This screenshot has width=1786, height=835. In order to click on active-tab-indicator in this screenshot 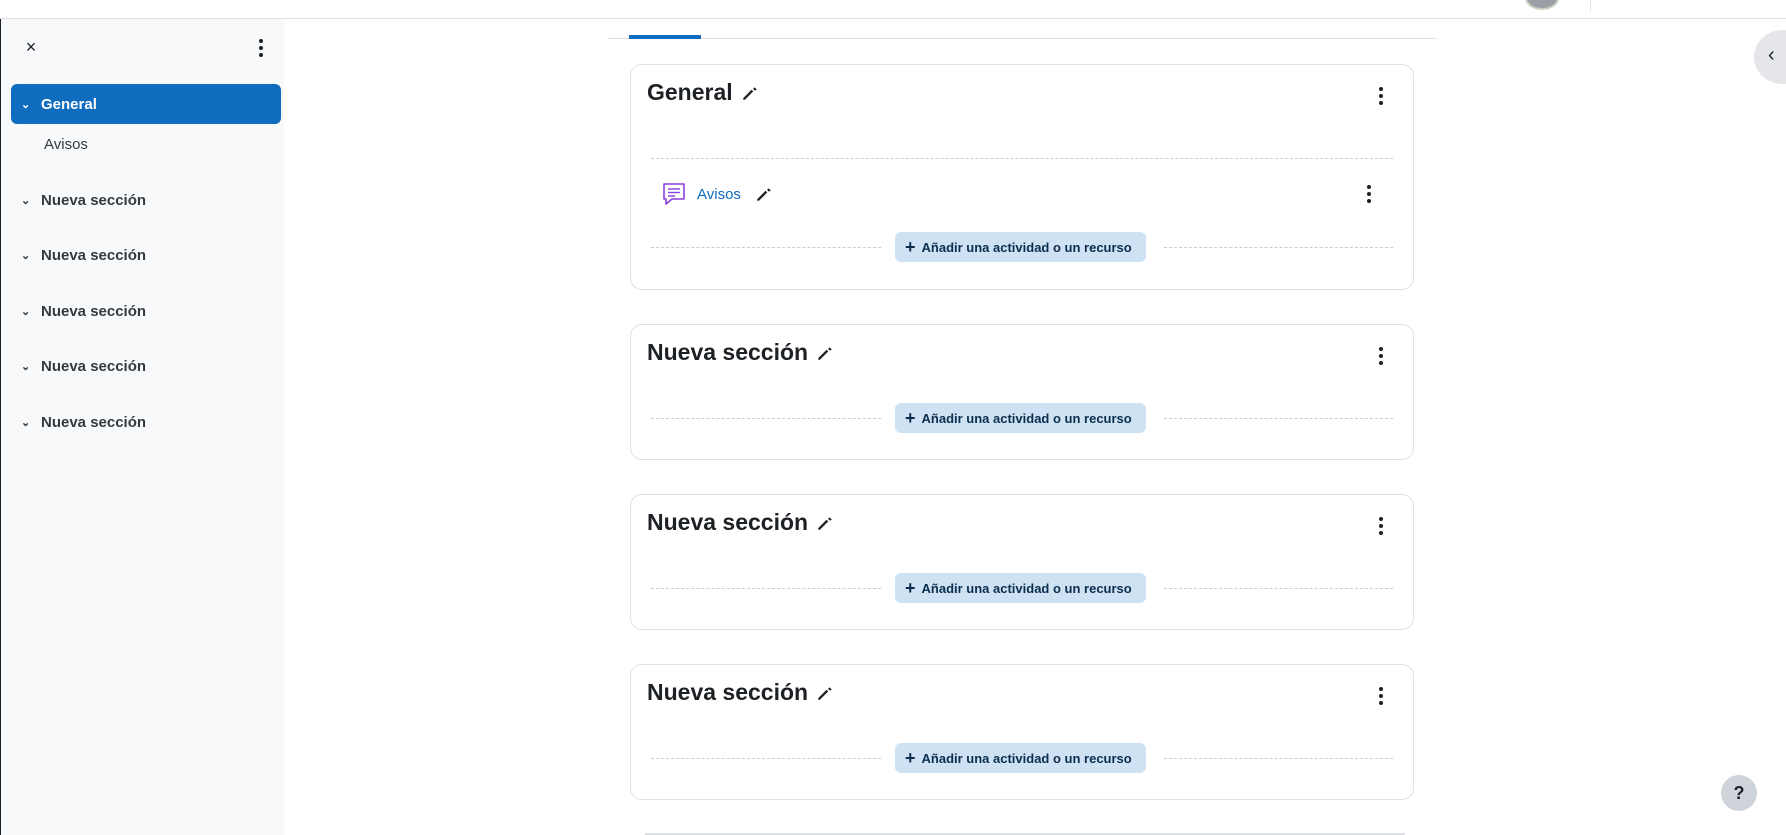, I will do `click(665, 37)`.